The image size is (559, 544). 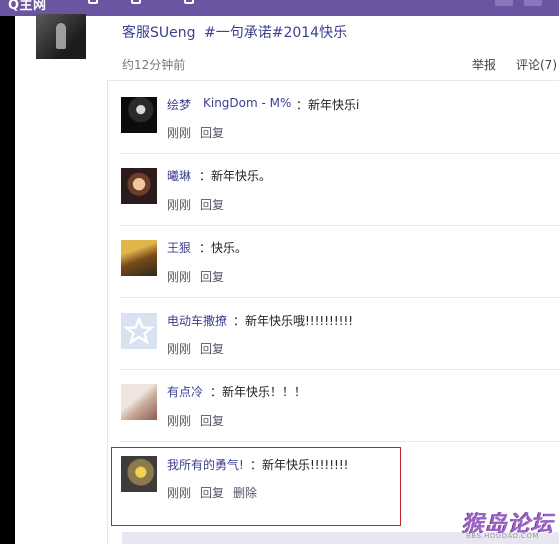 I want to click on comment-text: ：新年快乐i, so click(x=328, y=105).